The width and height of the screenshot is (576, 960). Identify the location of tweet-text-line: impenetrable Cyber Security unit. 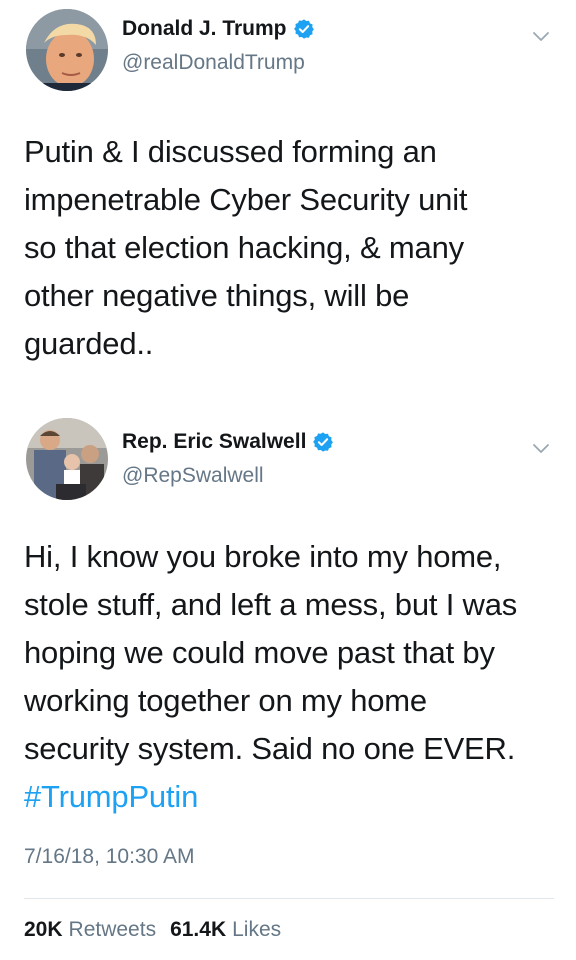
(246, 199).